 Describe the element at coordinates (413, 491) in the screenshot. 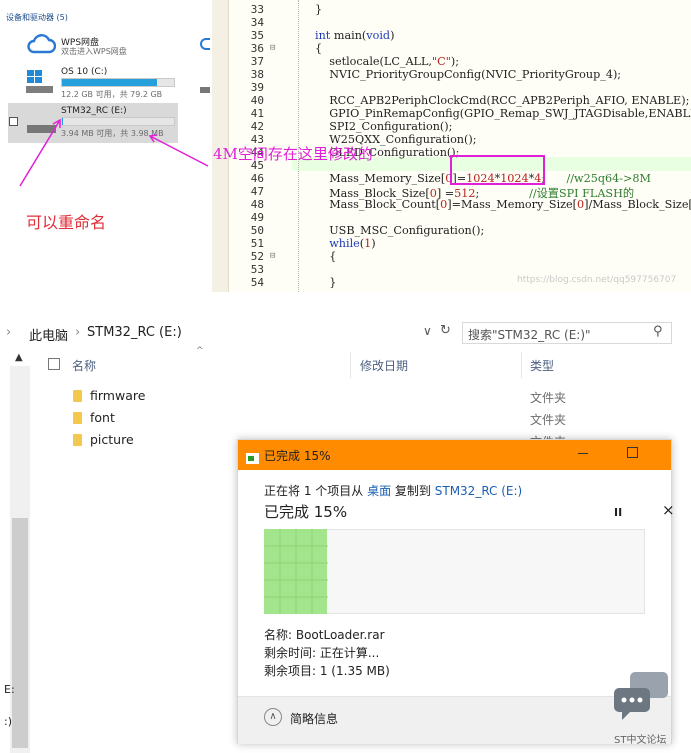

I see `copy-line-mid: 复制到` at that location.